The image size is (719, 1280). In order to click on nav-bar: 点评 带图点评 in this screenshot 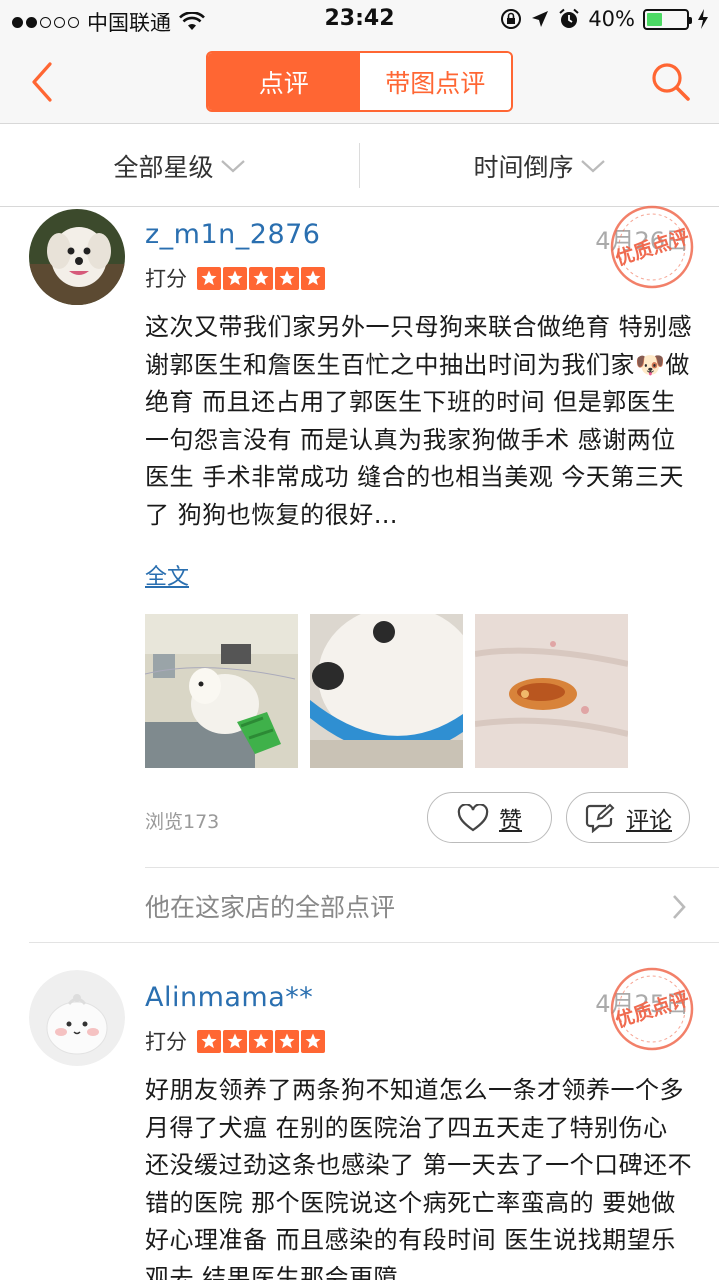, I will do `click(359, 82)`.